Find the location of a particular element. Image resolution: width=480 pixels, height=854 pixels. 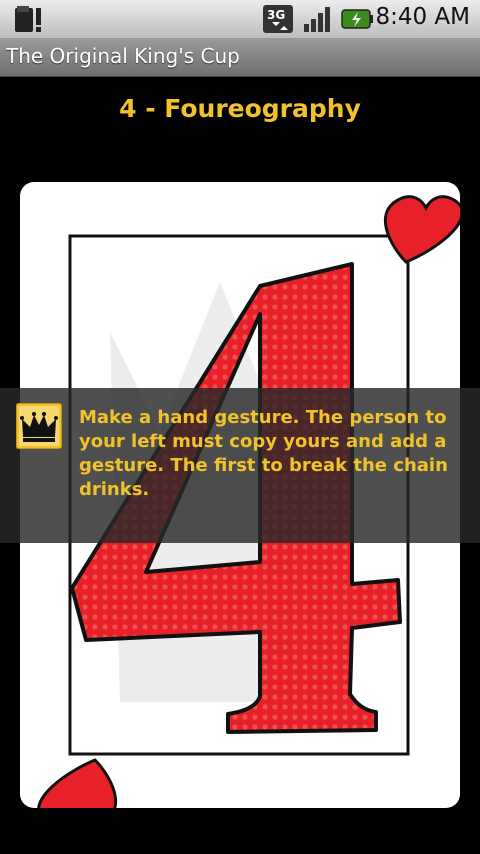

app-title: The Original King's Cup is located at coordinates (123, 56).